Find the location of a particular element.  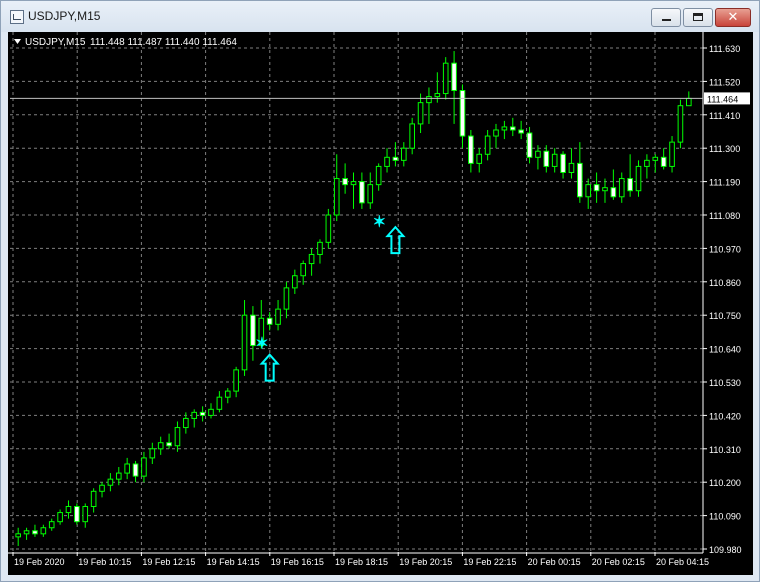

current-price-label: 111.464 is located at coordinates (722, 99).